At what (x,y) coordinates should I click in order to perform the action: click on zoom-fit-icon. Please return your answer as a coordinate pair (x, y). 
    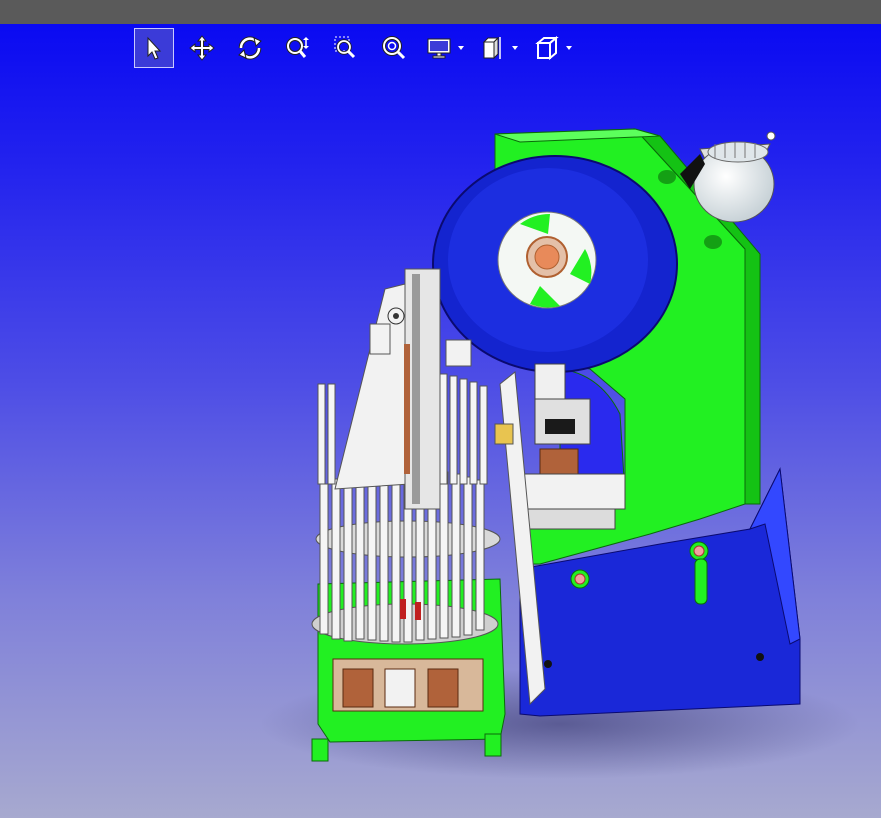
    Looking at the image, I should click on (394, 48).